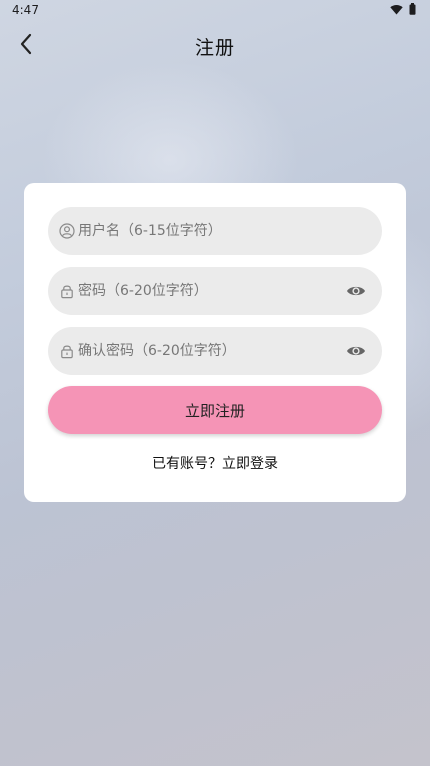 The height and width of the screenshot is (766, 430). What do you see at coordinates (215, 410) in the screenshot?
I see `register-button: 立即注册` at bounding box center [215, 410].